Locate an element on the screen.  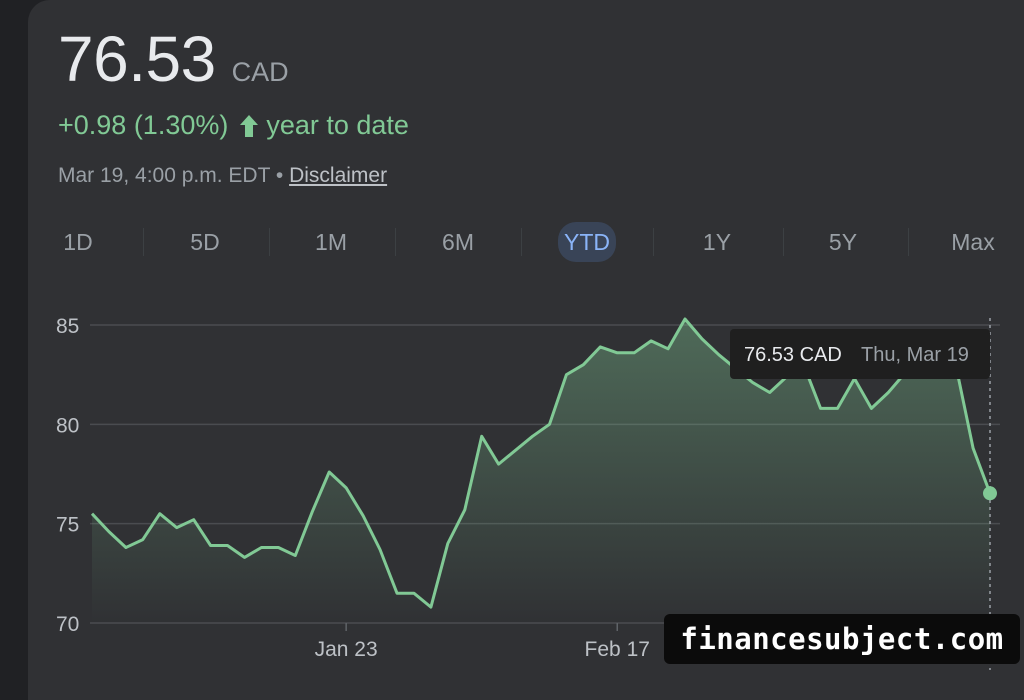
x-tick-label: Feb 17 is located at coordinates (617, 649).